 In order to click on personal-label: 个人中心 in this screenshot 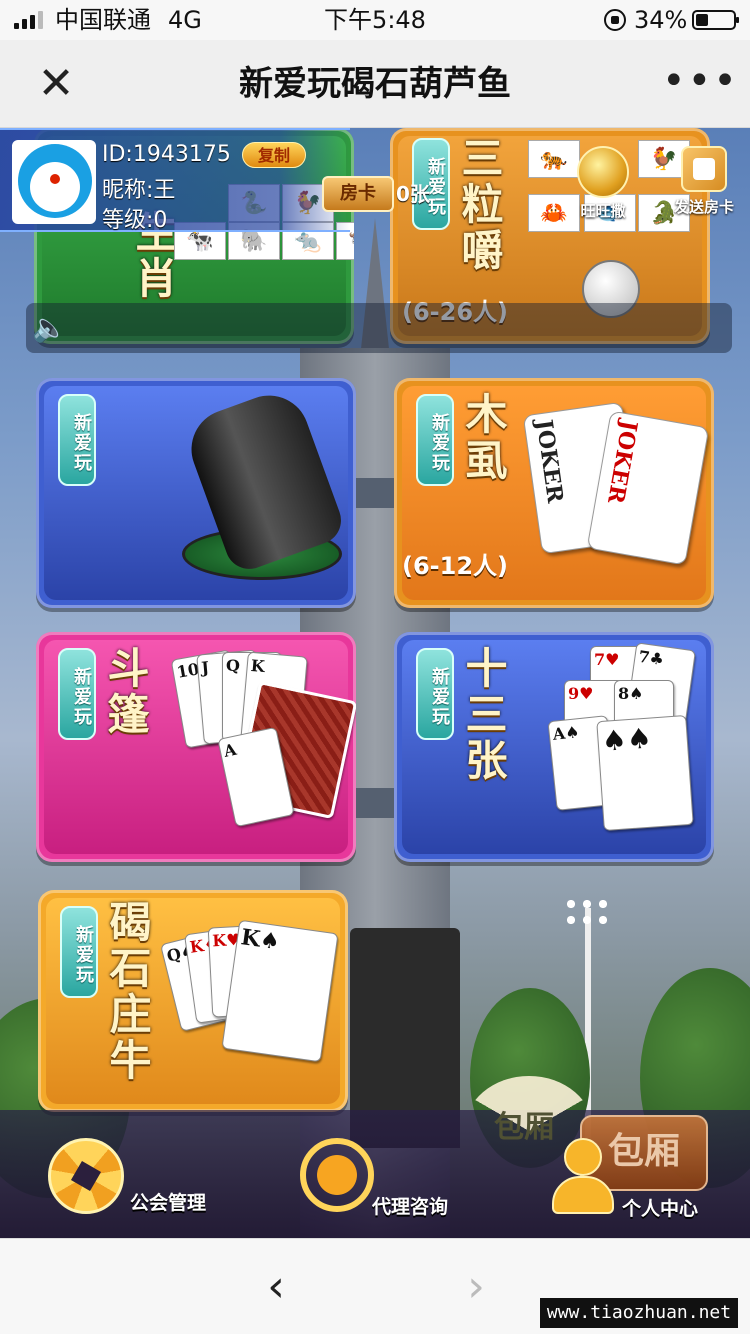, I will do `click(660, 1209)`.